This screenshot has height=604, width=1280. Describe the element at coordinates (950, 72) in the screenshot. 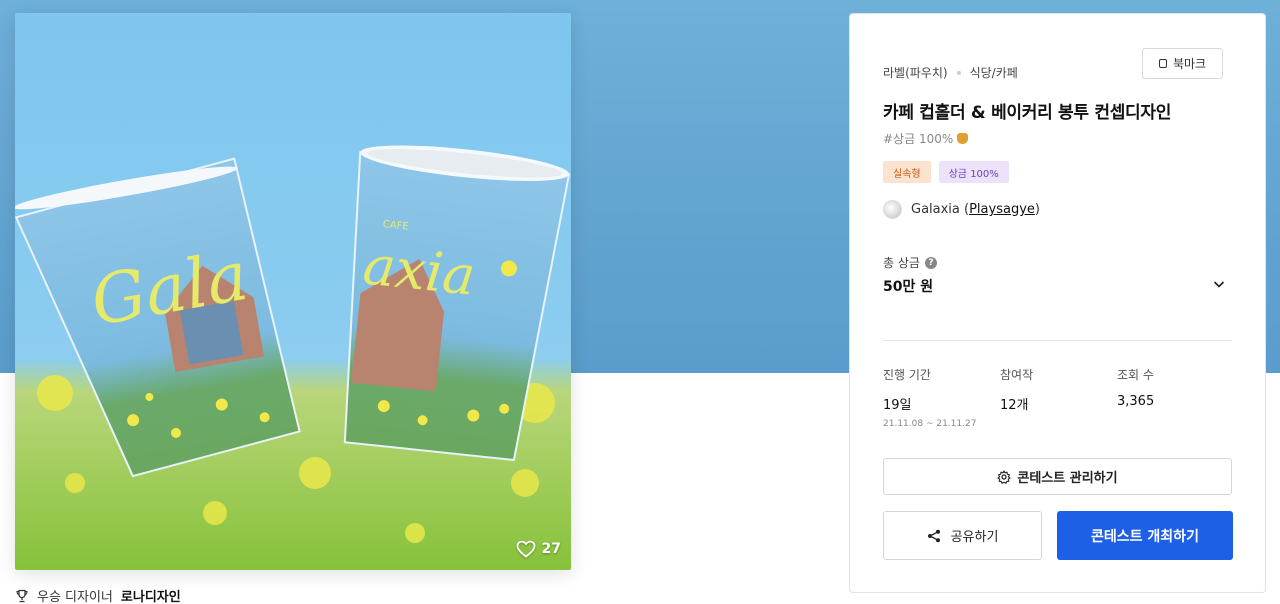

I see `breadcrumb: 라벨(파우치) 식당/카페` at that location.